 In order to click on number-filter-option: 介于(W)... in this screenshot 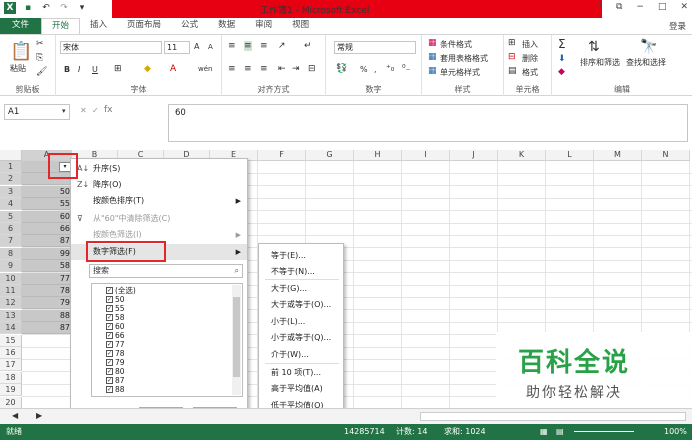, I will do `click(301, 355)`.